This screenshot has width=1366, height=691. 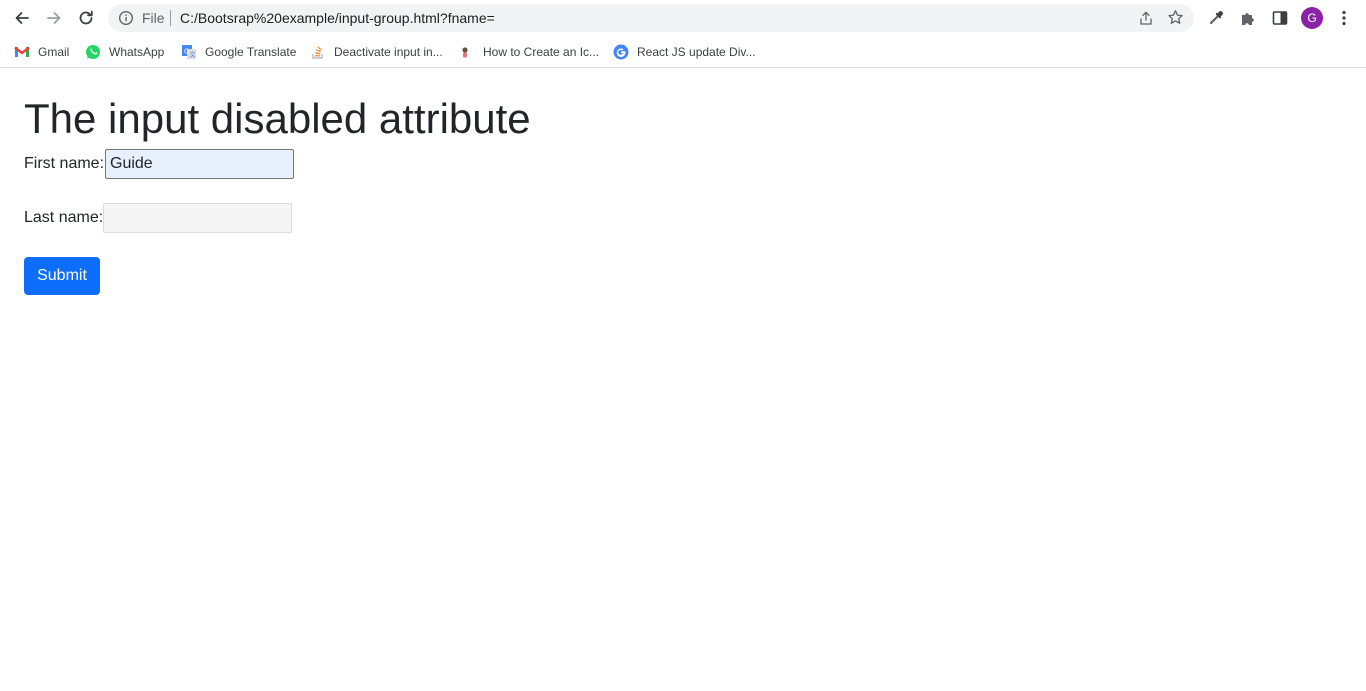 What do you see at coordinates (64, 163) in the screenshot?
I see `first-name-label: First name:` at bounding box center [64, 163].